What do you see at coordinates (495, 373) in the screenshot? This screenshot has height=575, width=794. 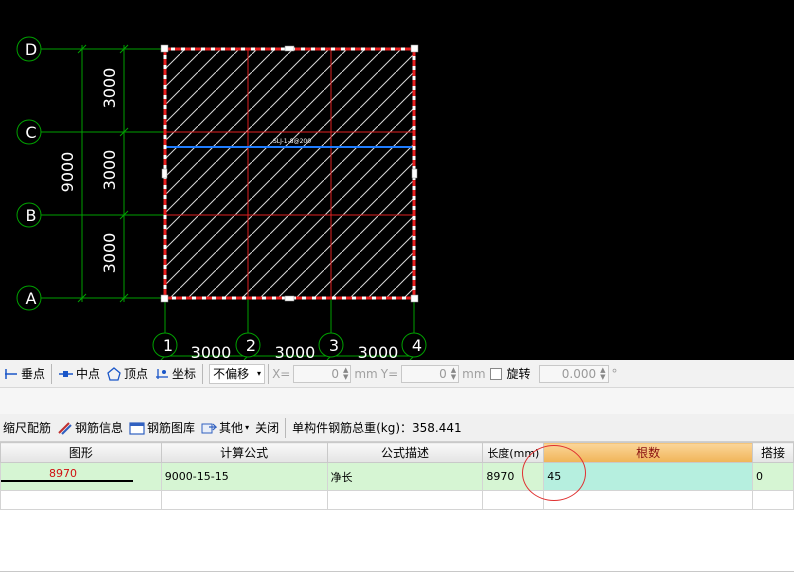 I see `rotate-checkbox` at bounding box center [495, 373].